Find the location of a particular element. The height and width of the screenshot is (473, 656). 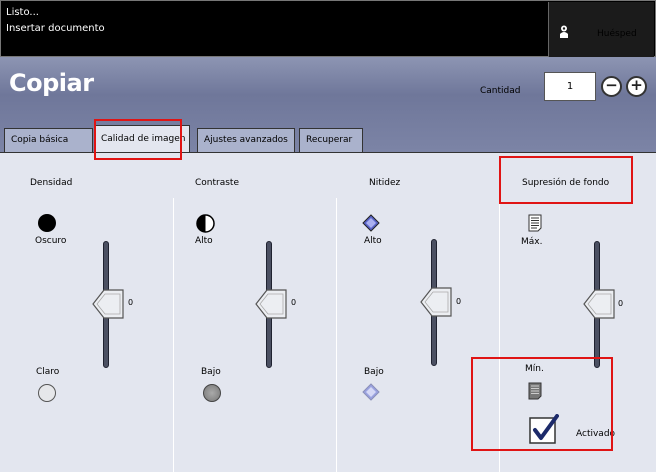

dark-circle-icon is located at coordinates (47, 223).